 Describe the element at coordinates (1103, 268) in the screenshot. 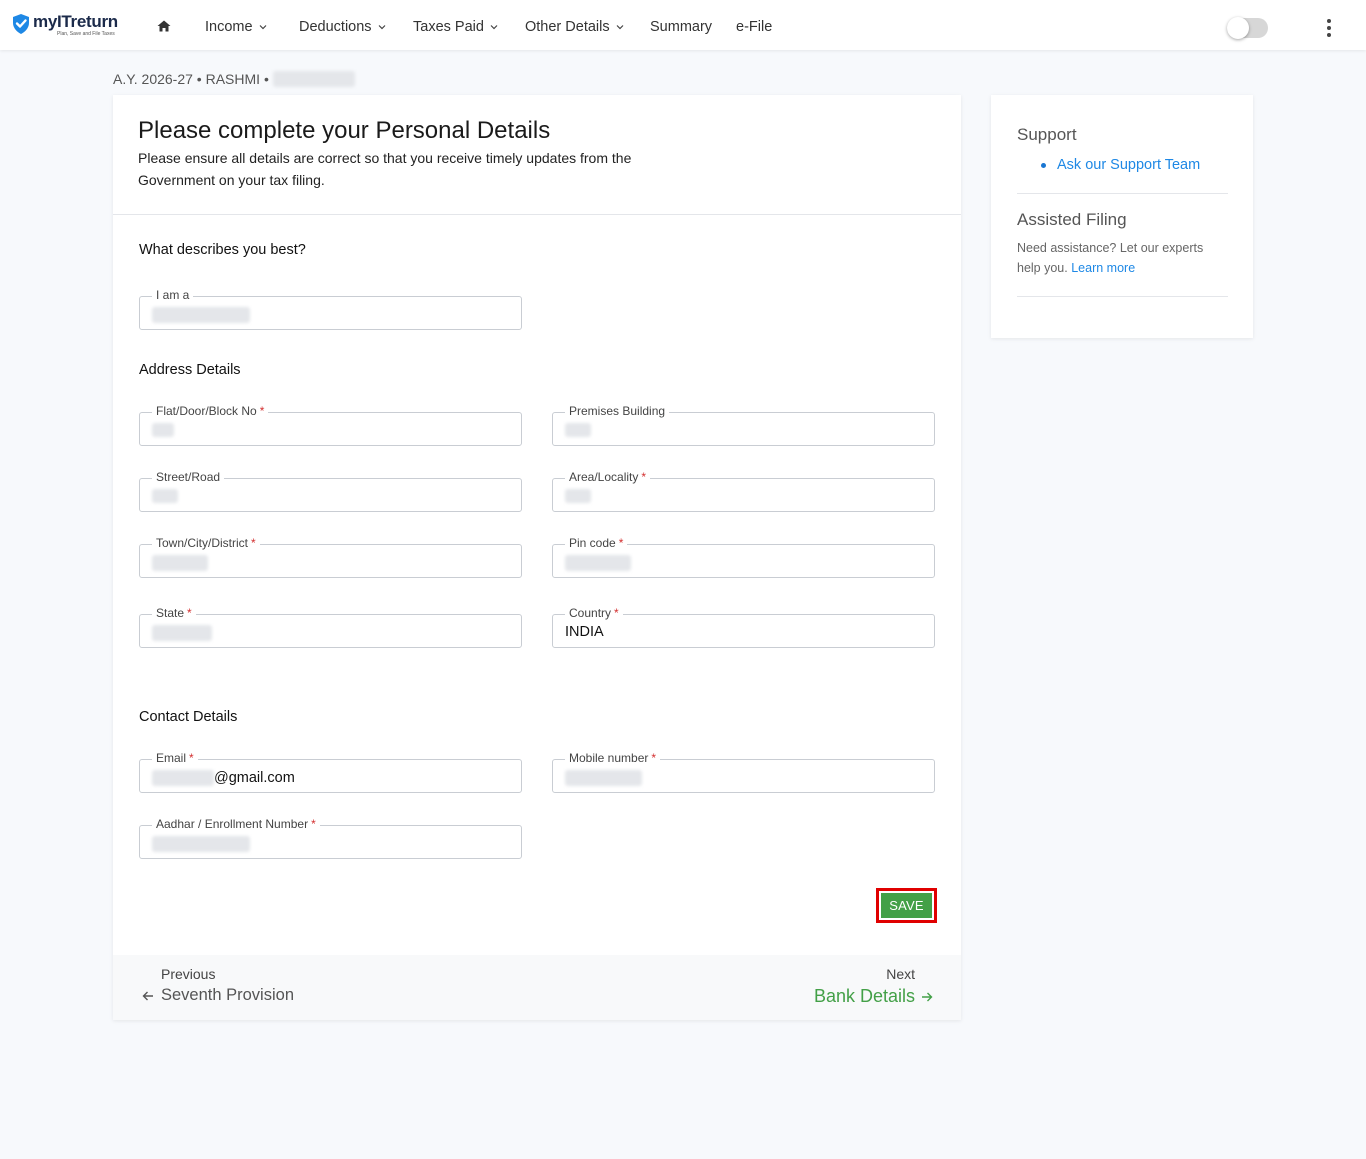

I see `learn-more-link: Learn more` at that location.